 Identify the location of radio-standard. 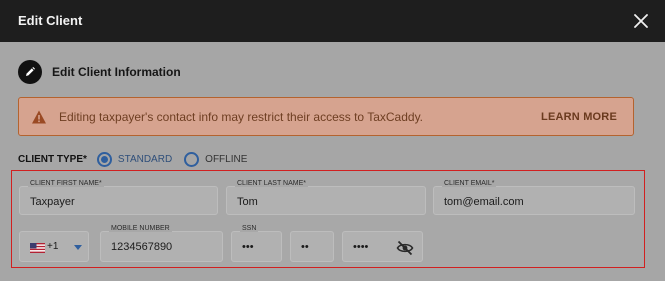
(104, 159).